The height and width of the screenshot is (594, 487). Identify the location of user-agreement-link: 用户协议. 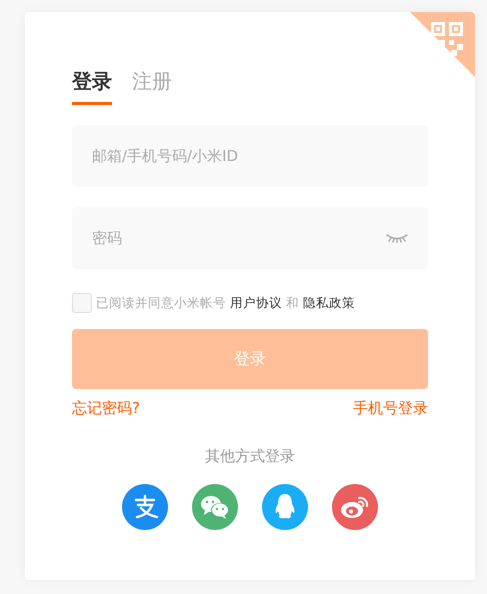
(256, 303).